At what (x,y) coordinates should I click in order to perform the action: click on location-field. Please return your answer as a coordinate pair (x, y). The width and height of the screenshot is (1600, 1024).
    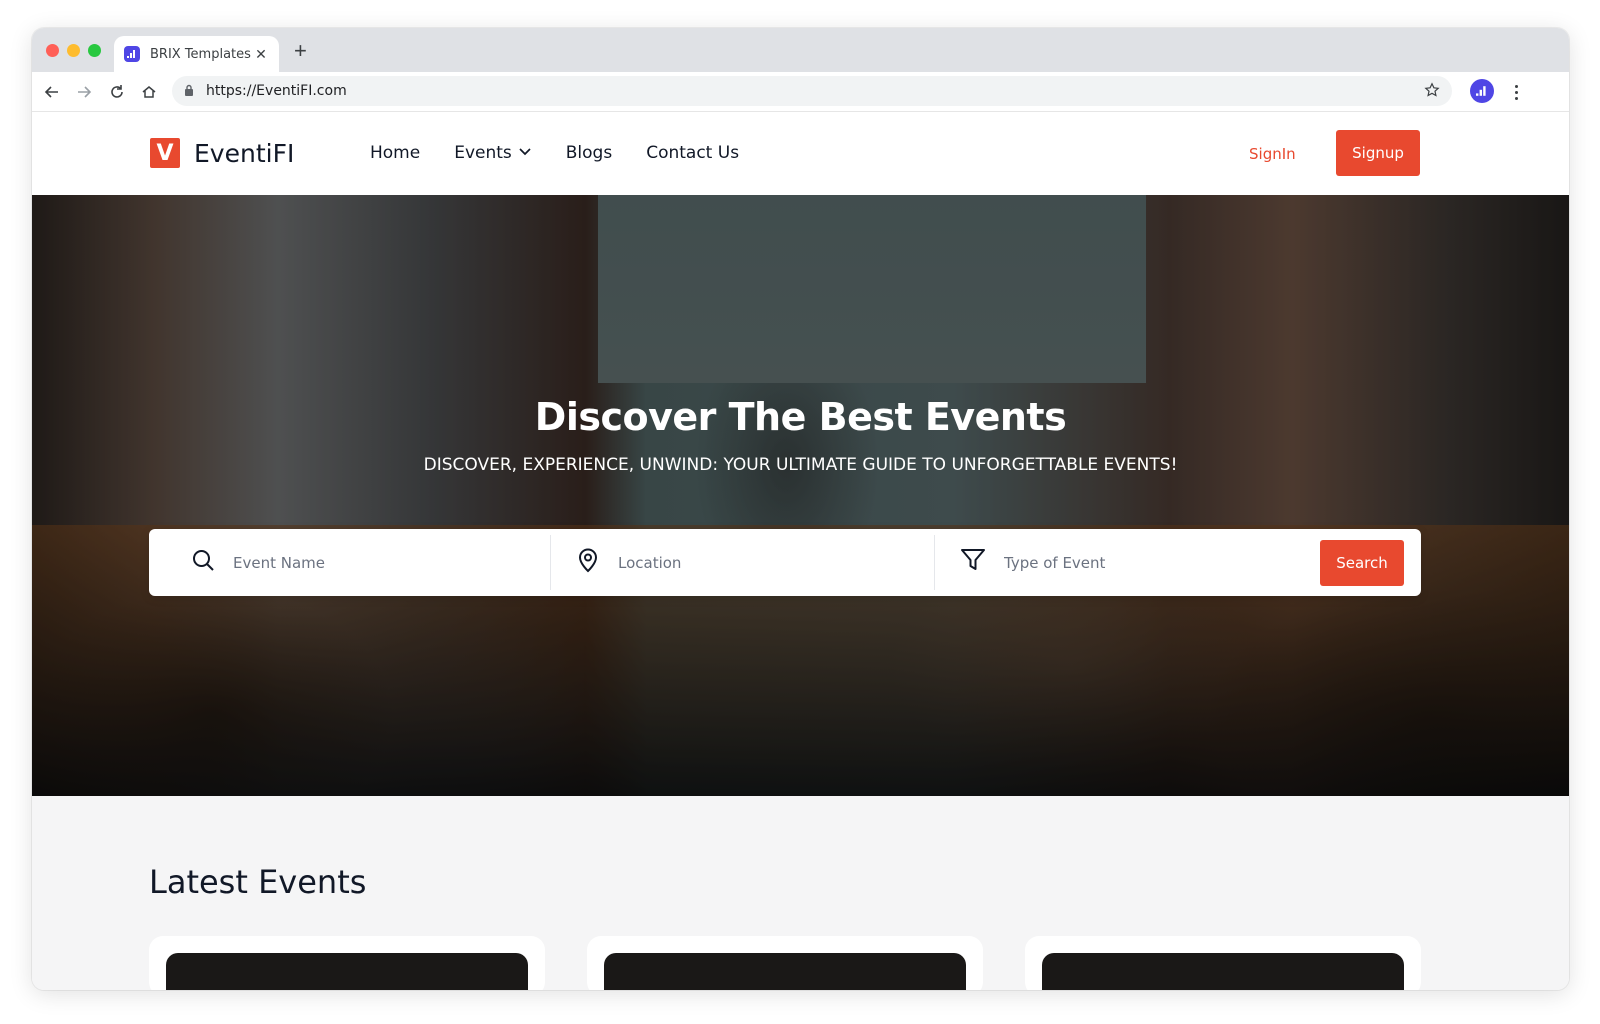
    Looking at the image, I should click on (727, 562).